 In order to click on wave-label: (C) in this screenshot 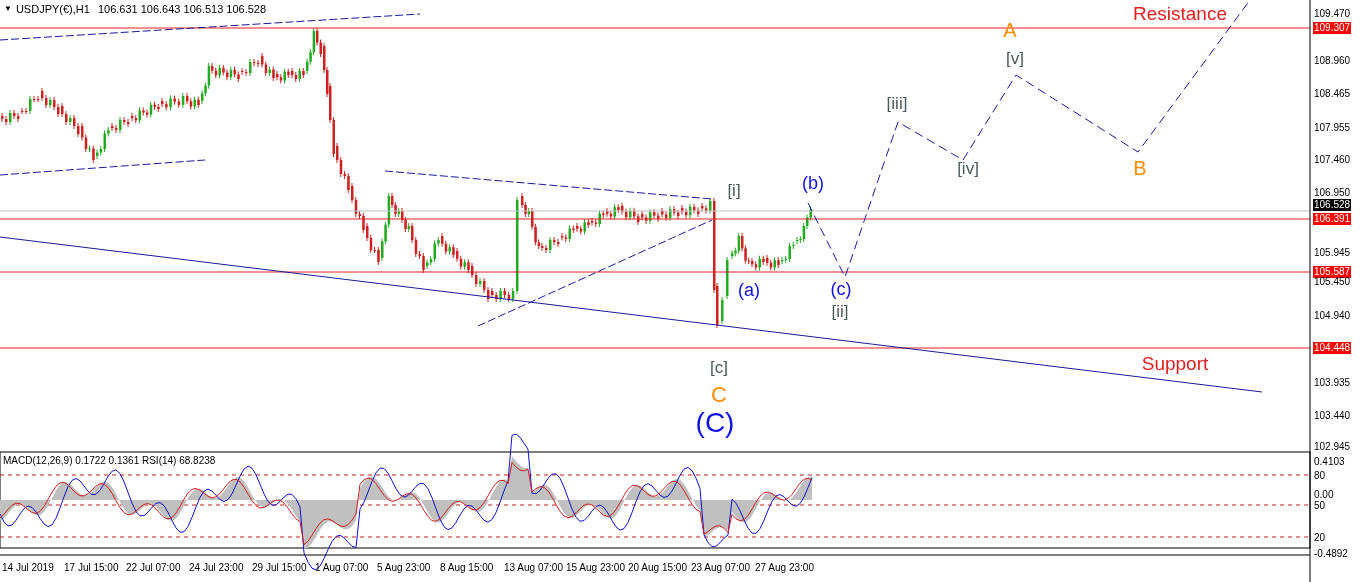, I will do `click(715, 423)`.